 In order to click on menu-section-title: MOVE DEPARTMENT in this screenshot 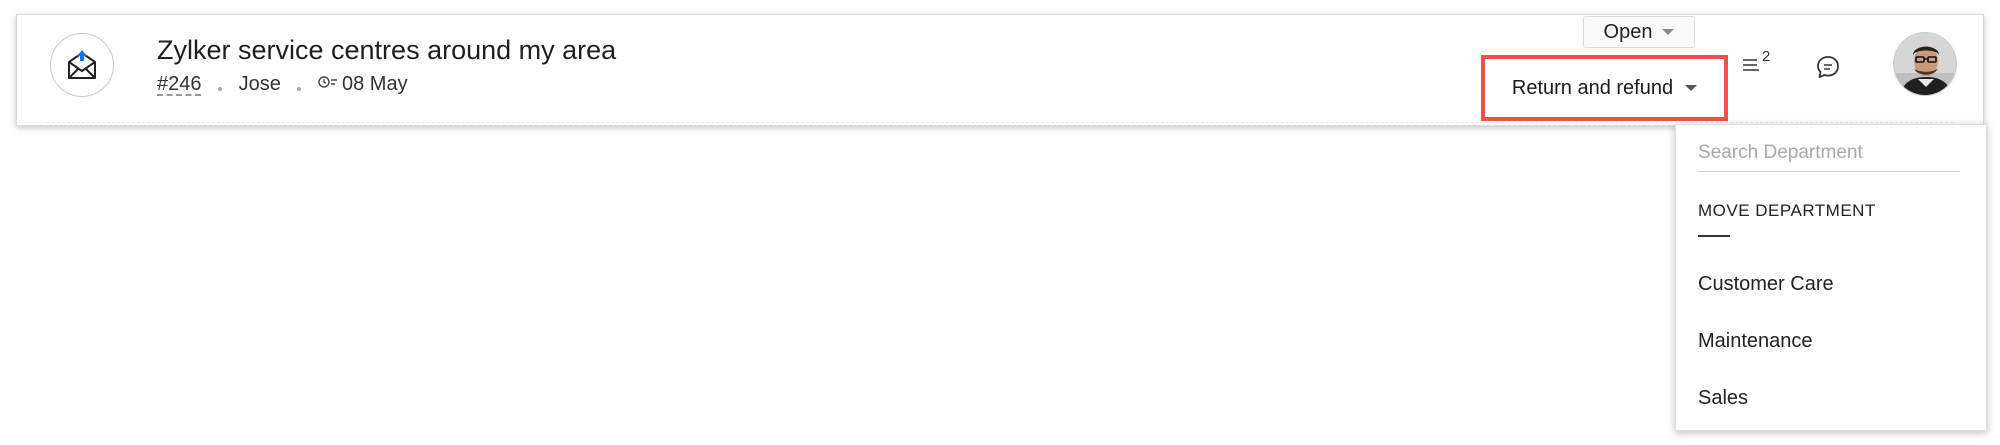, I will do `click(1787, 210)`.